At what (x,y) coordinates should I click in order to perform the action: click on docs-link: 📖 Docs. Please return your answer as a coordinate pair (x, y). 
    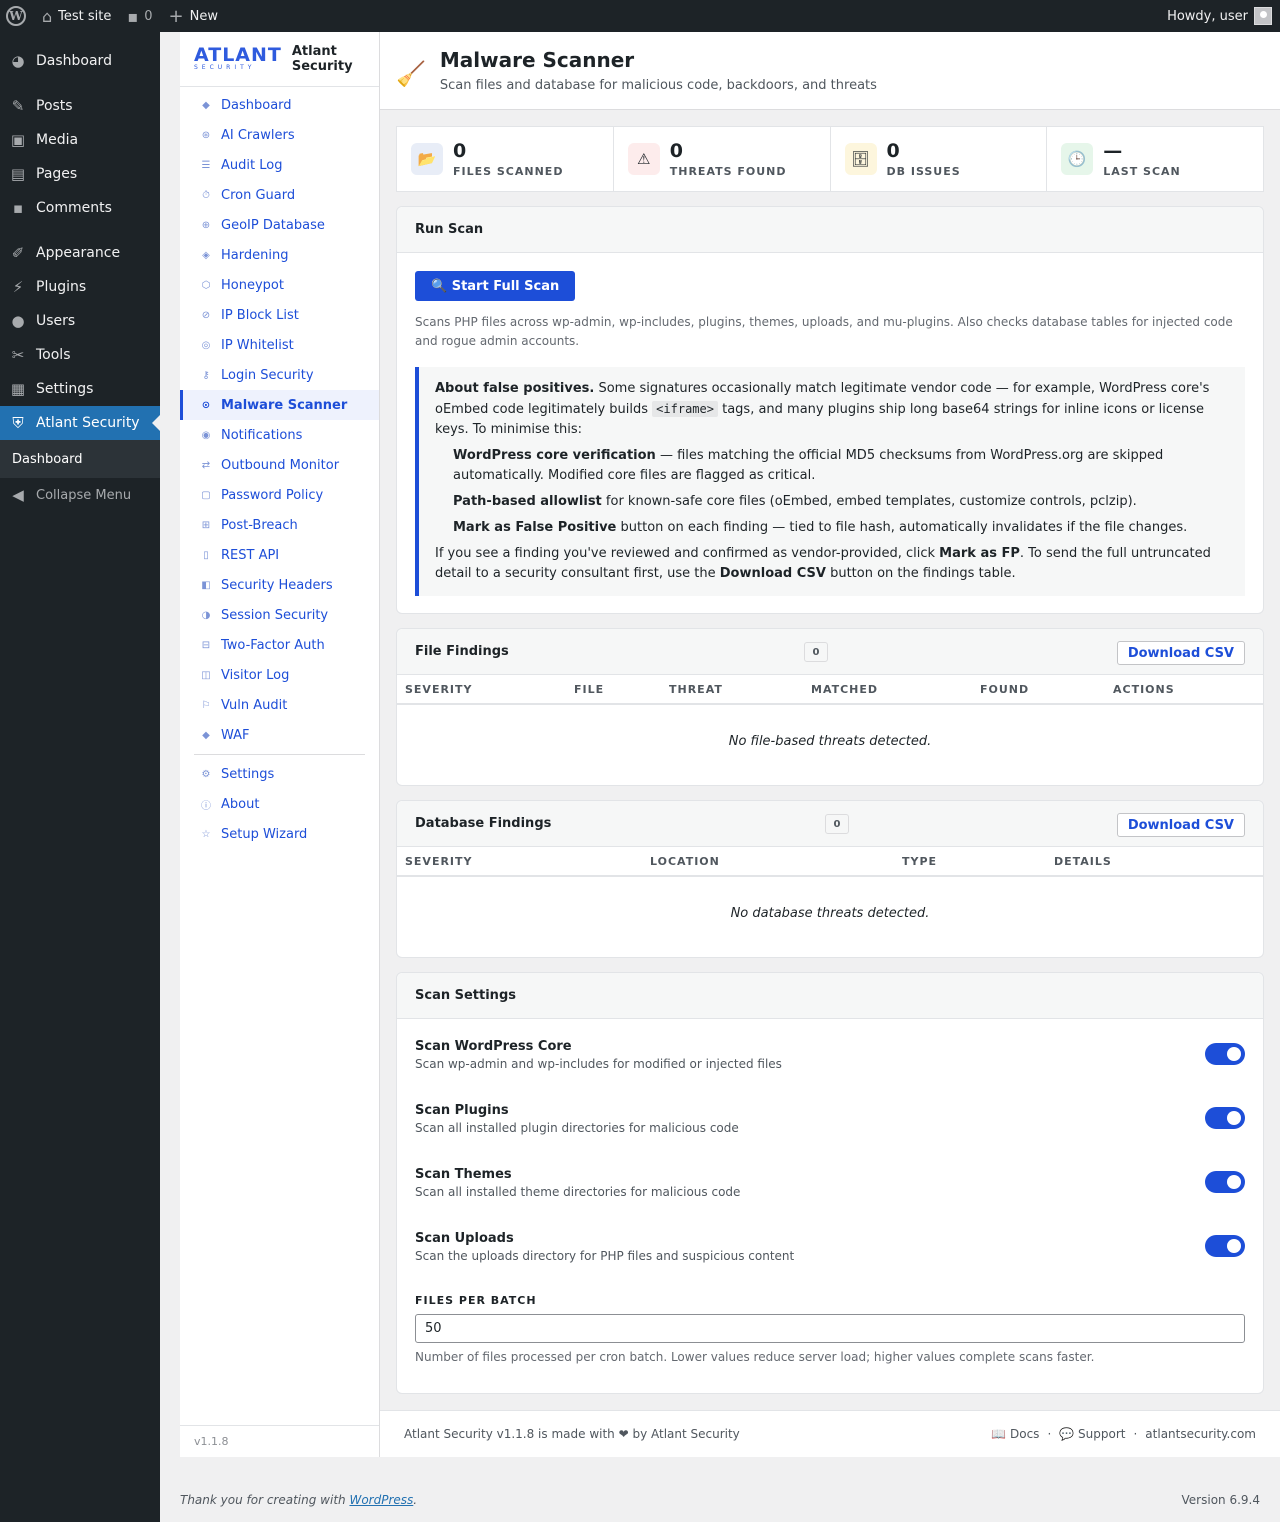
    Looking at the image, I should click on (1015, 1434).